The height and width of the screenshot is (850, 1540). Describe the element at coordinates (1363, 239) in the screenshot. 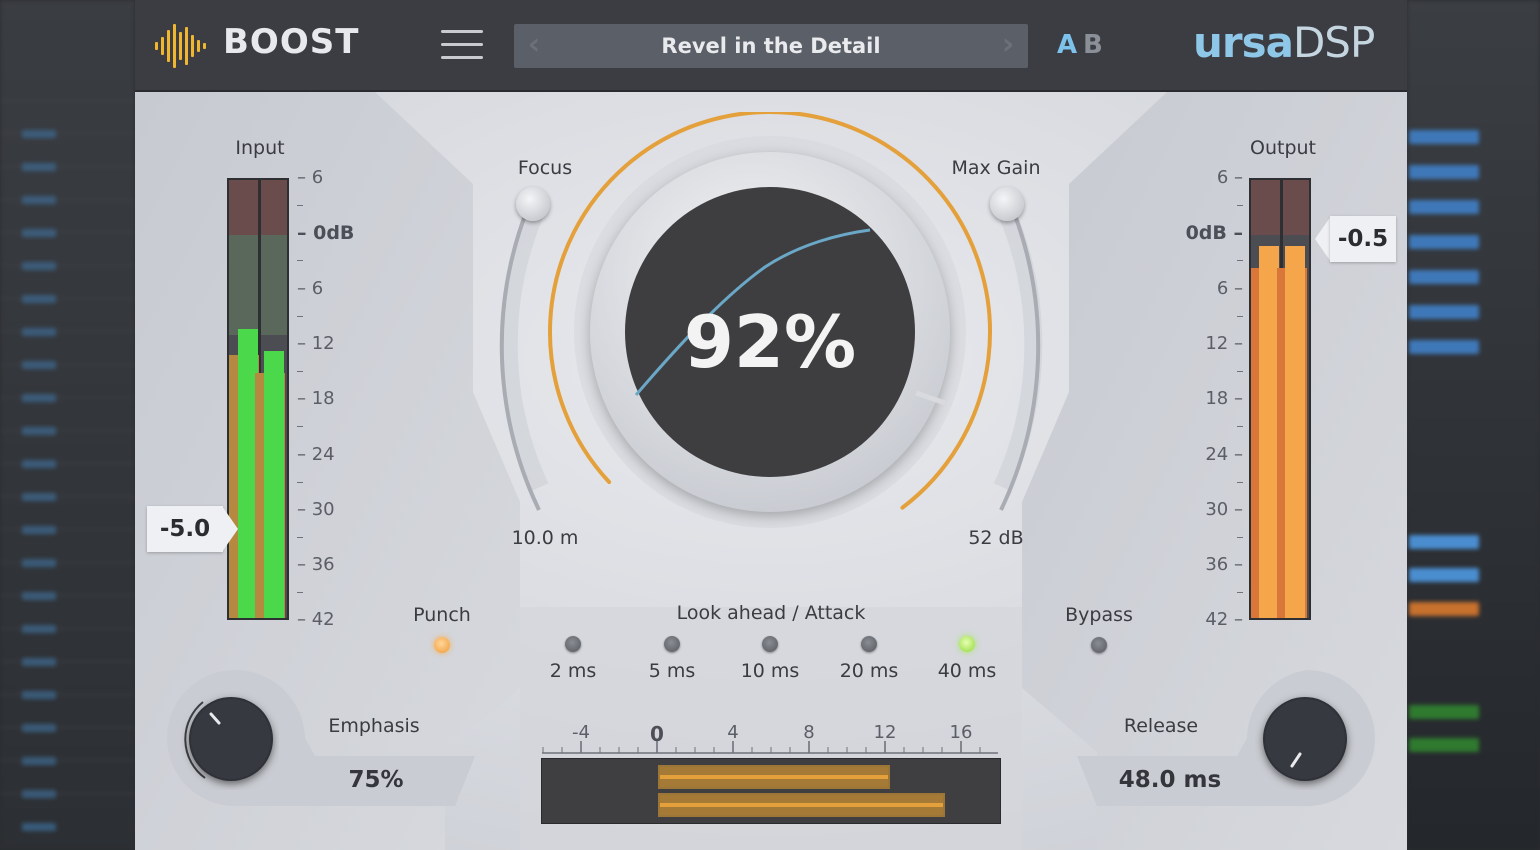

I see `output-value: -0.5` at that location.